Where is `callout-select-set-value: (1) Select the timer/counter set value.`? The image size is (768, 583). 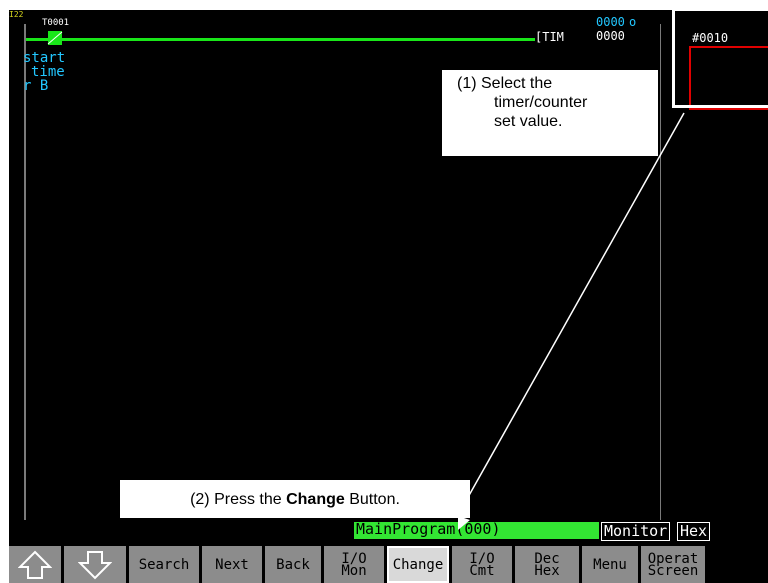 callout-select-set-value: (1) Select the timer/counter set value. is located at coordinates (550, 113).